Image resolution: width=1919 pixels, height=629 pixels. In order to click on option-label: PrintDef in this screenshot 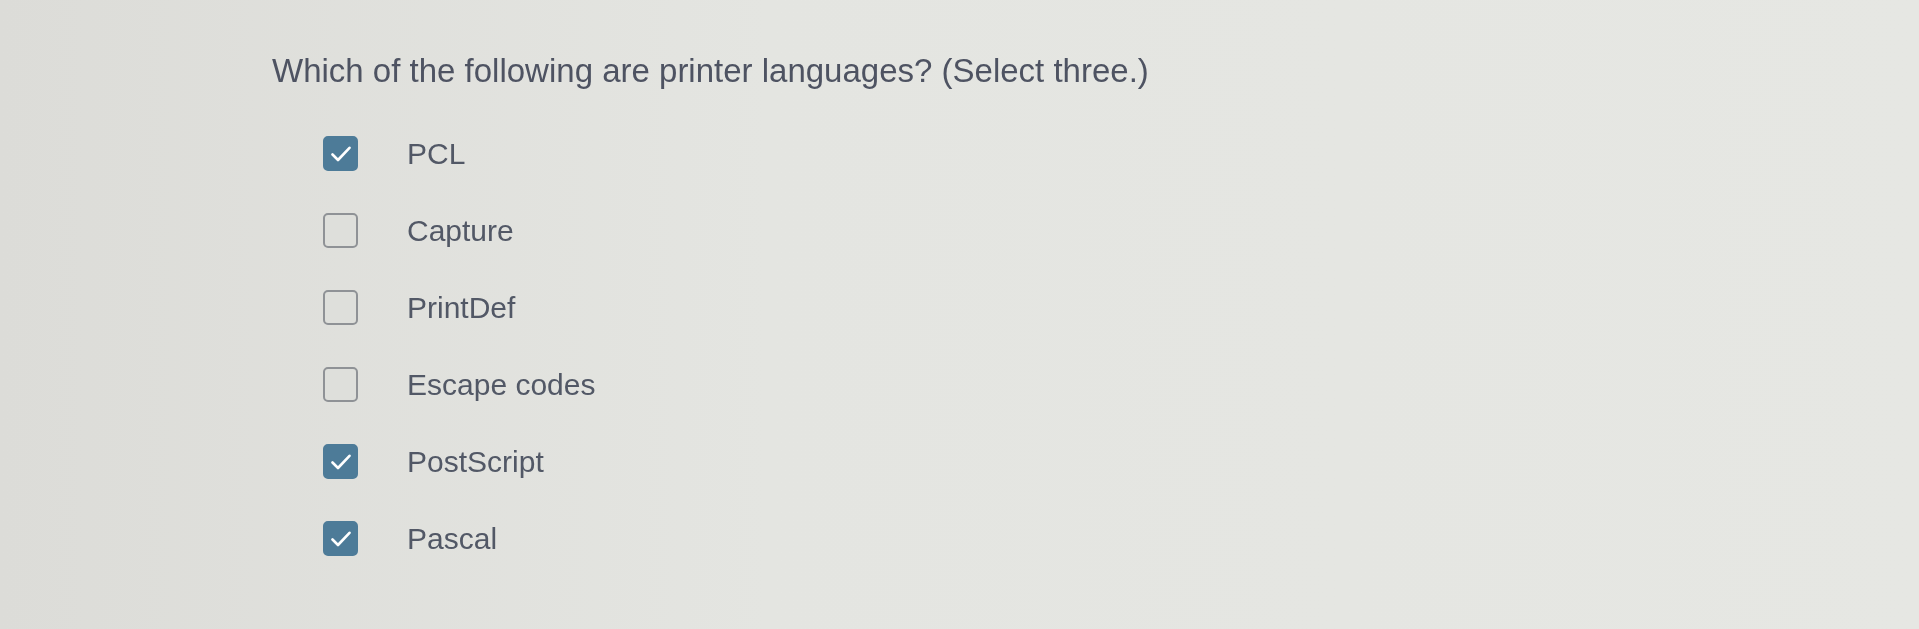, I will do `click(461, 307)`.